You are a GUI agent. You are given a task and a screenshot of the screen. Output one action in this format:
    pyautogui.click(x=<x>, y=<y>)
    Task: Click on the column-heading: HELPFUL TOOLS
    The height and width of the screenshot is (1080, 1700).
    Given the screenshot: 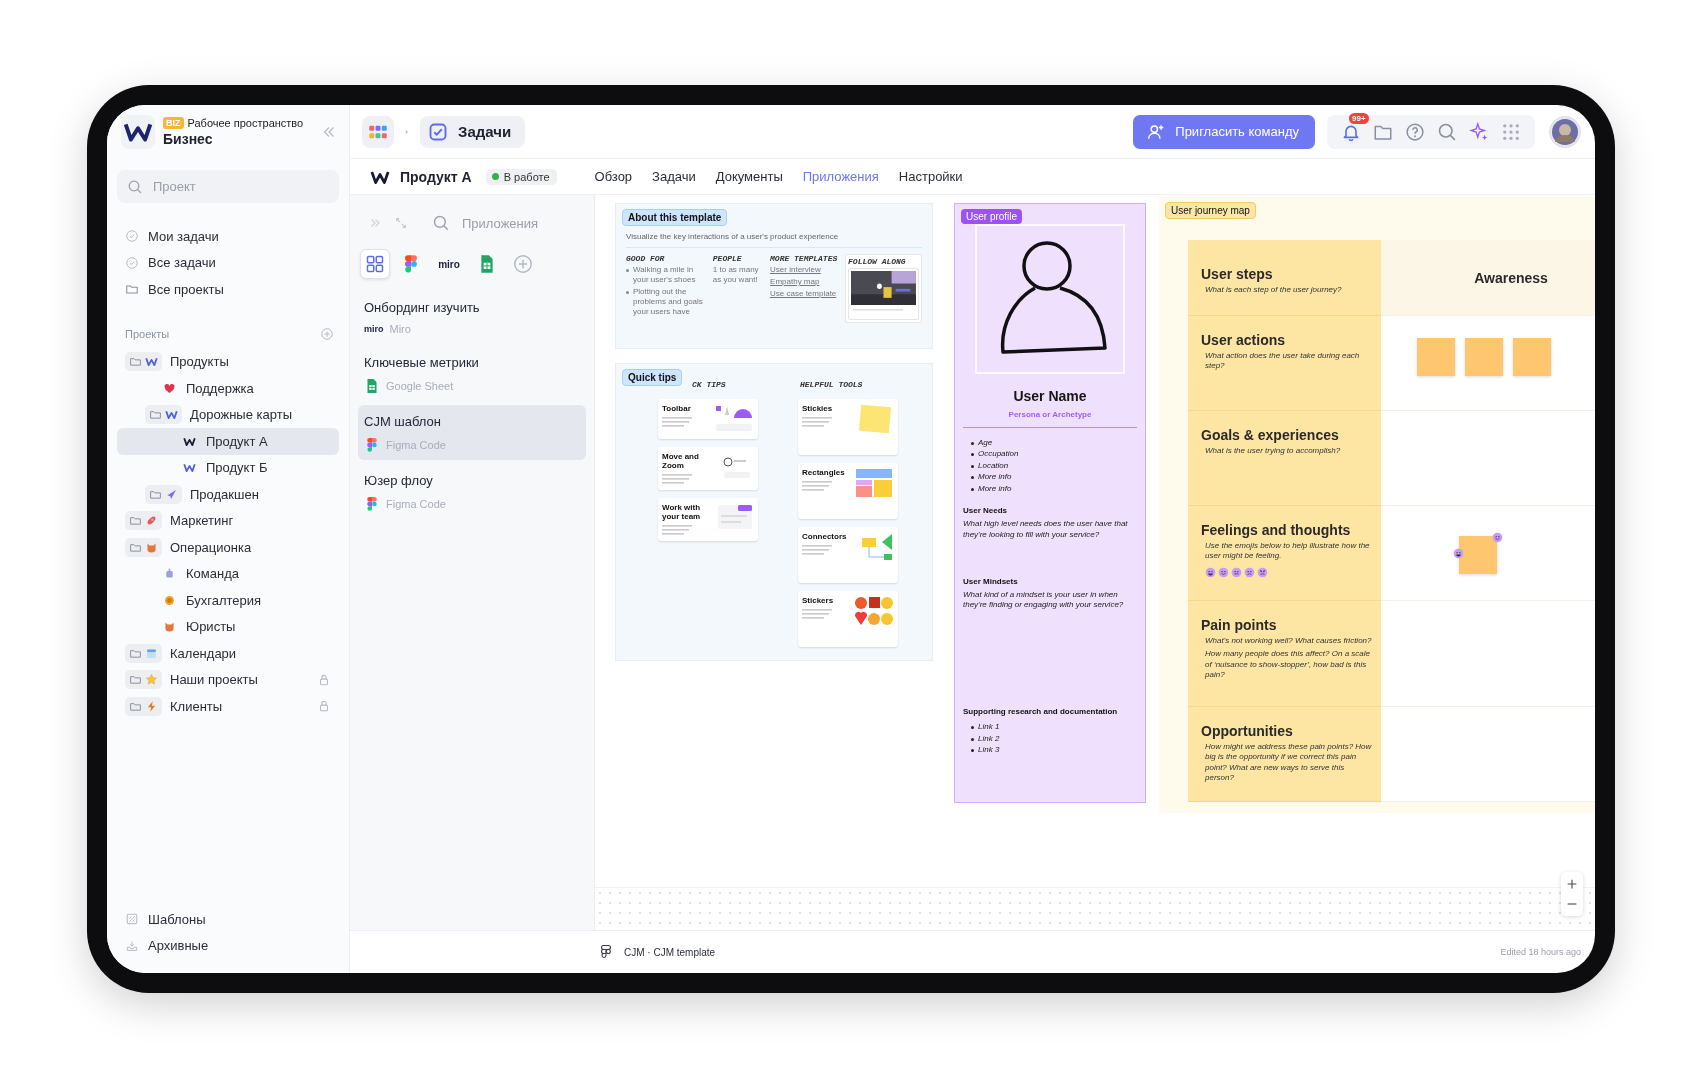 What is the action you would take?
    pyautogui.click(x=832, y=384)
    